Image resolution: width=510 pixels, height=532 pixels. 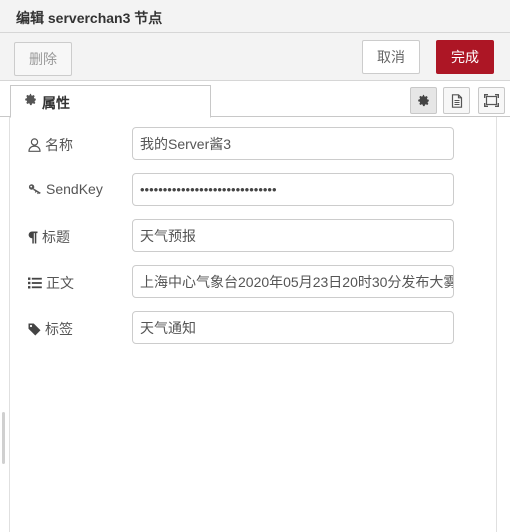 I want to click on body-label: 正文, so click(x=60, y=283).